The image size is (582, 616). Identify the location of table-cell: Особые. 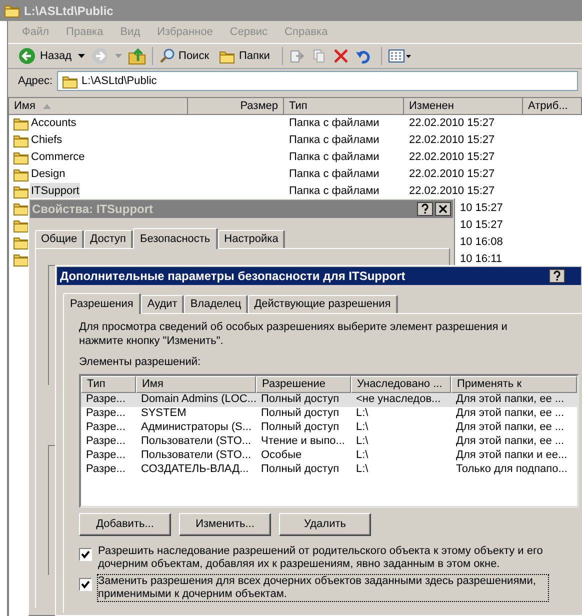
(281, 455).